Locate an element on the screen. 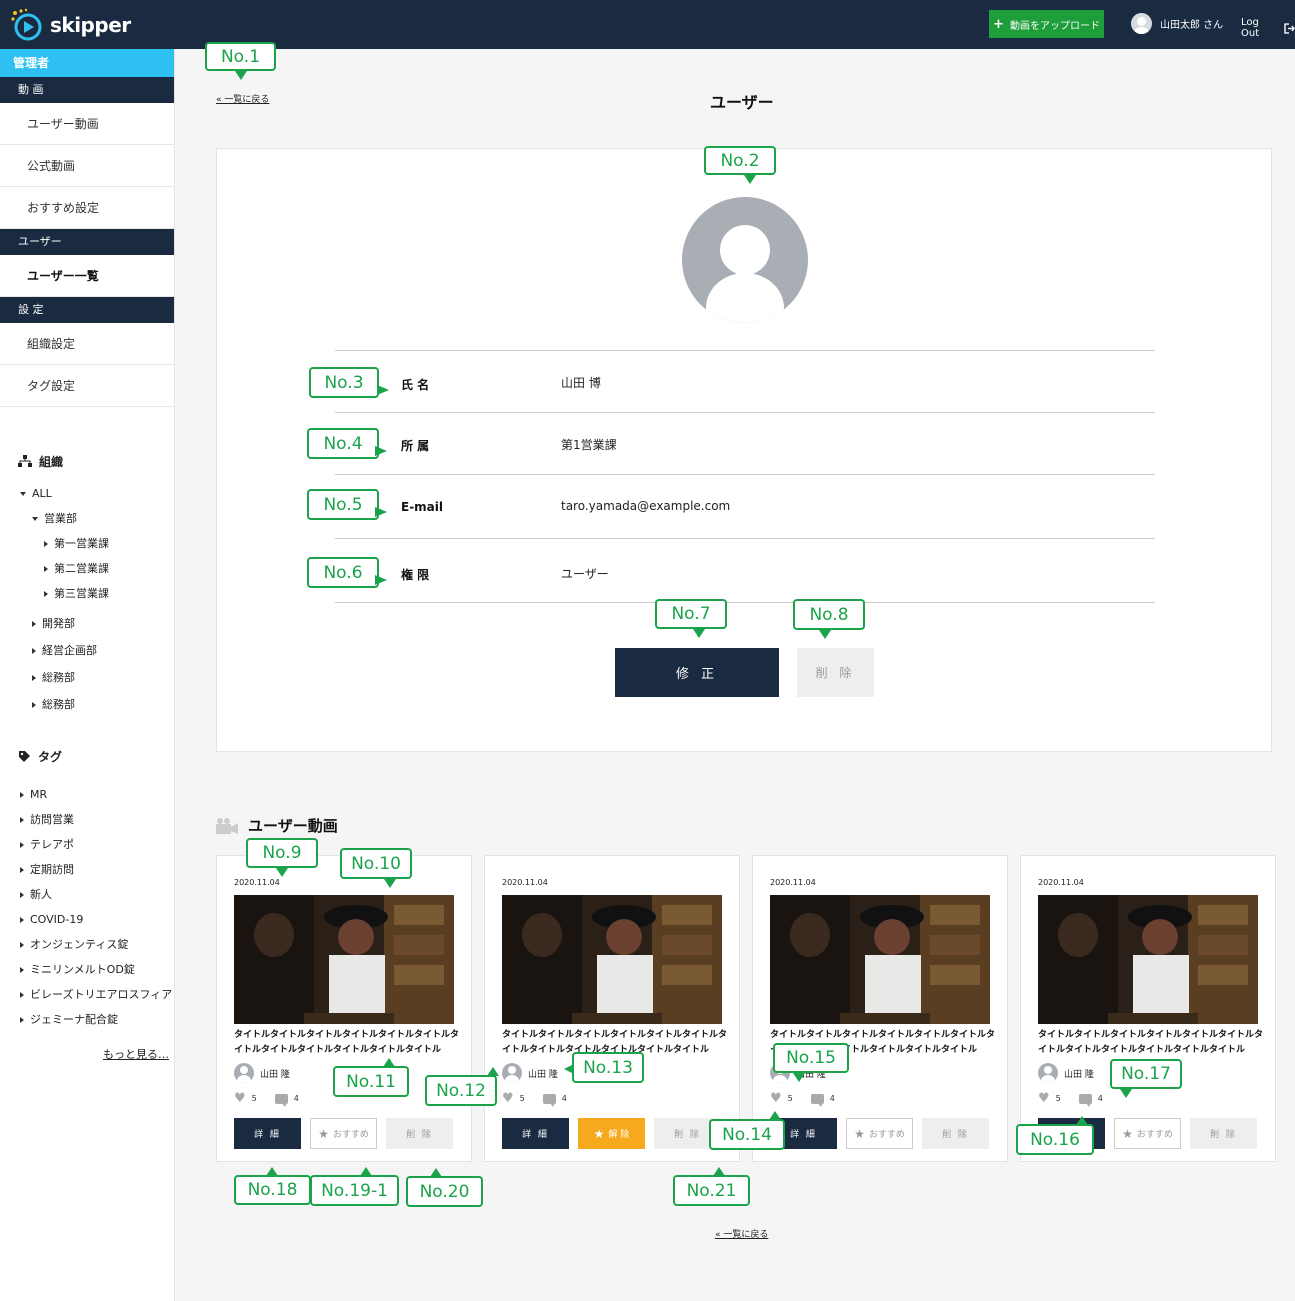  bottom-back-to-list-link: « 一覧に戻る is located at coordinates (741, 1233).